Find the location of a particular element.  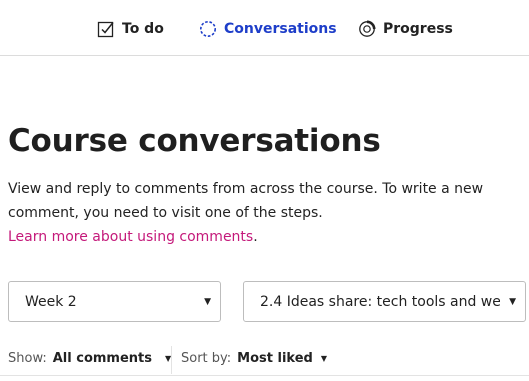

page-title: Course conversations is located at coordinates (194, 141).